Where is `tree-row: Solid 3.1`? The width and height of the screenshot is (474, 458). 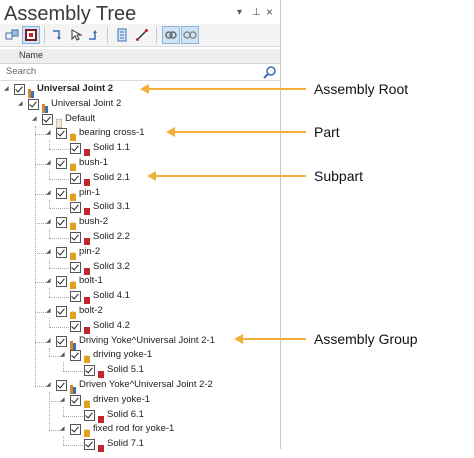
tree-row: Solid 3.1 is located at coordinates (140, 208).